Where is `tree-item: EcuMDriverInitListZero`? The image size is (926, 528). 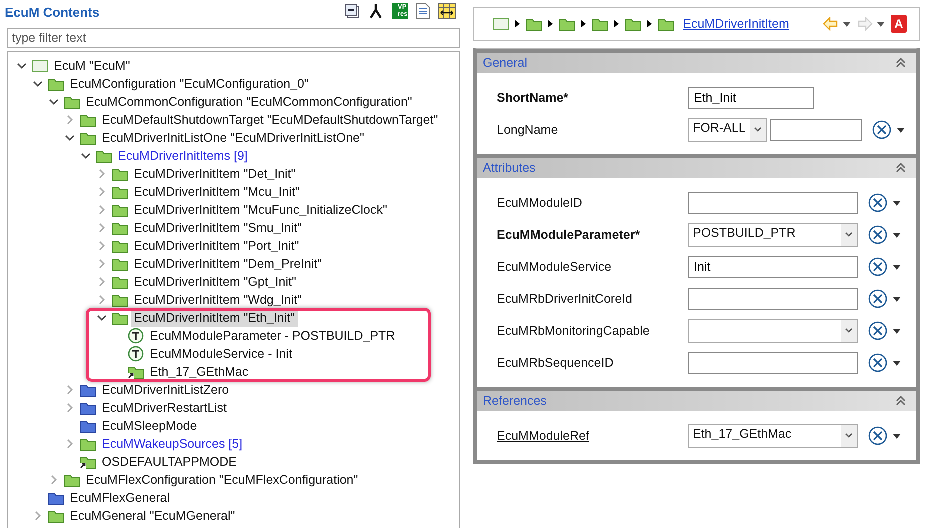
tree-item: EcuMDriverInitListZero is located at coordinates (165, 390).